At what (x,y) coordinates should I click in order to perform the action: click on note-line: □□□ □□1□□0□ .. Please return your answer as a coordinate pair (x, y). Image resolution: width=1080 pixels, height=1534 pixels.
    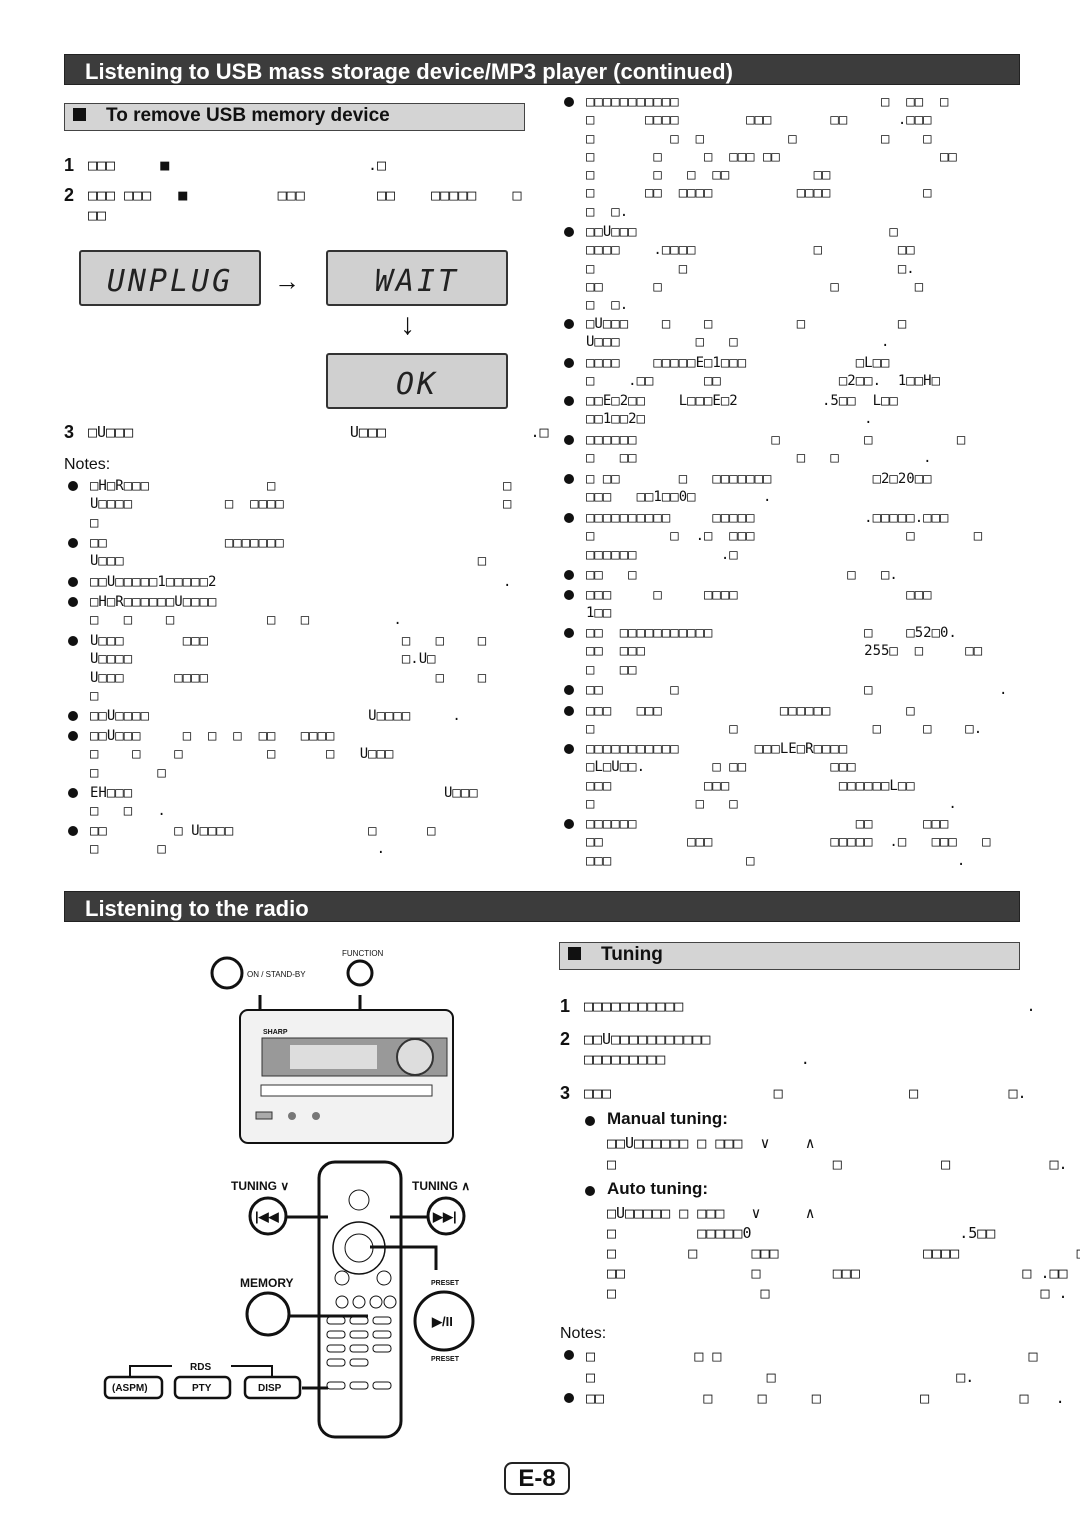
    Looking at the image, I should click on (679, 497).